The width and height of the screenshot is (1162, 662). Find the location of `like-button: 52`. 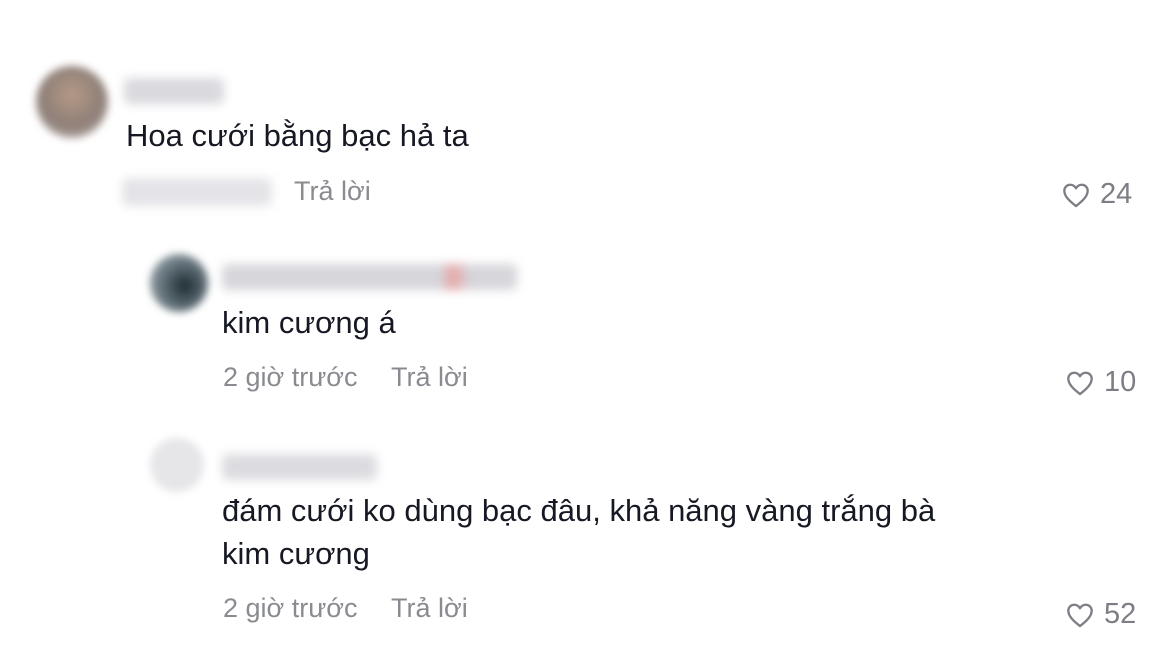

like-button: 52 is located at coordinates (1101, 614).